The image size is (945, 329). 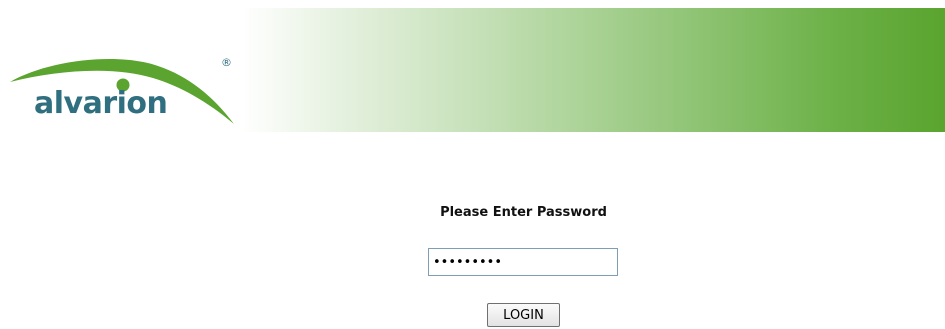 I want to click on password-field, so click(x=523, y=262).